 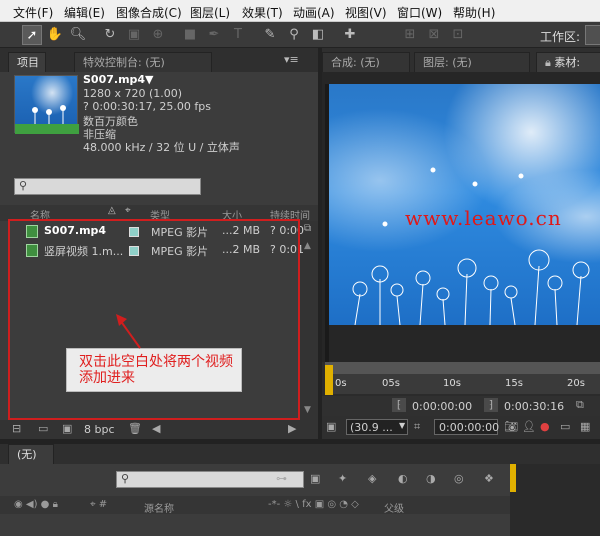 I want to click on menu-effect: 效果(T), so click(x=262, y=12).